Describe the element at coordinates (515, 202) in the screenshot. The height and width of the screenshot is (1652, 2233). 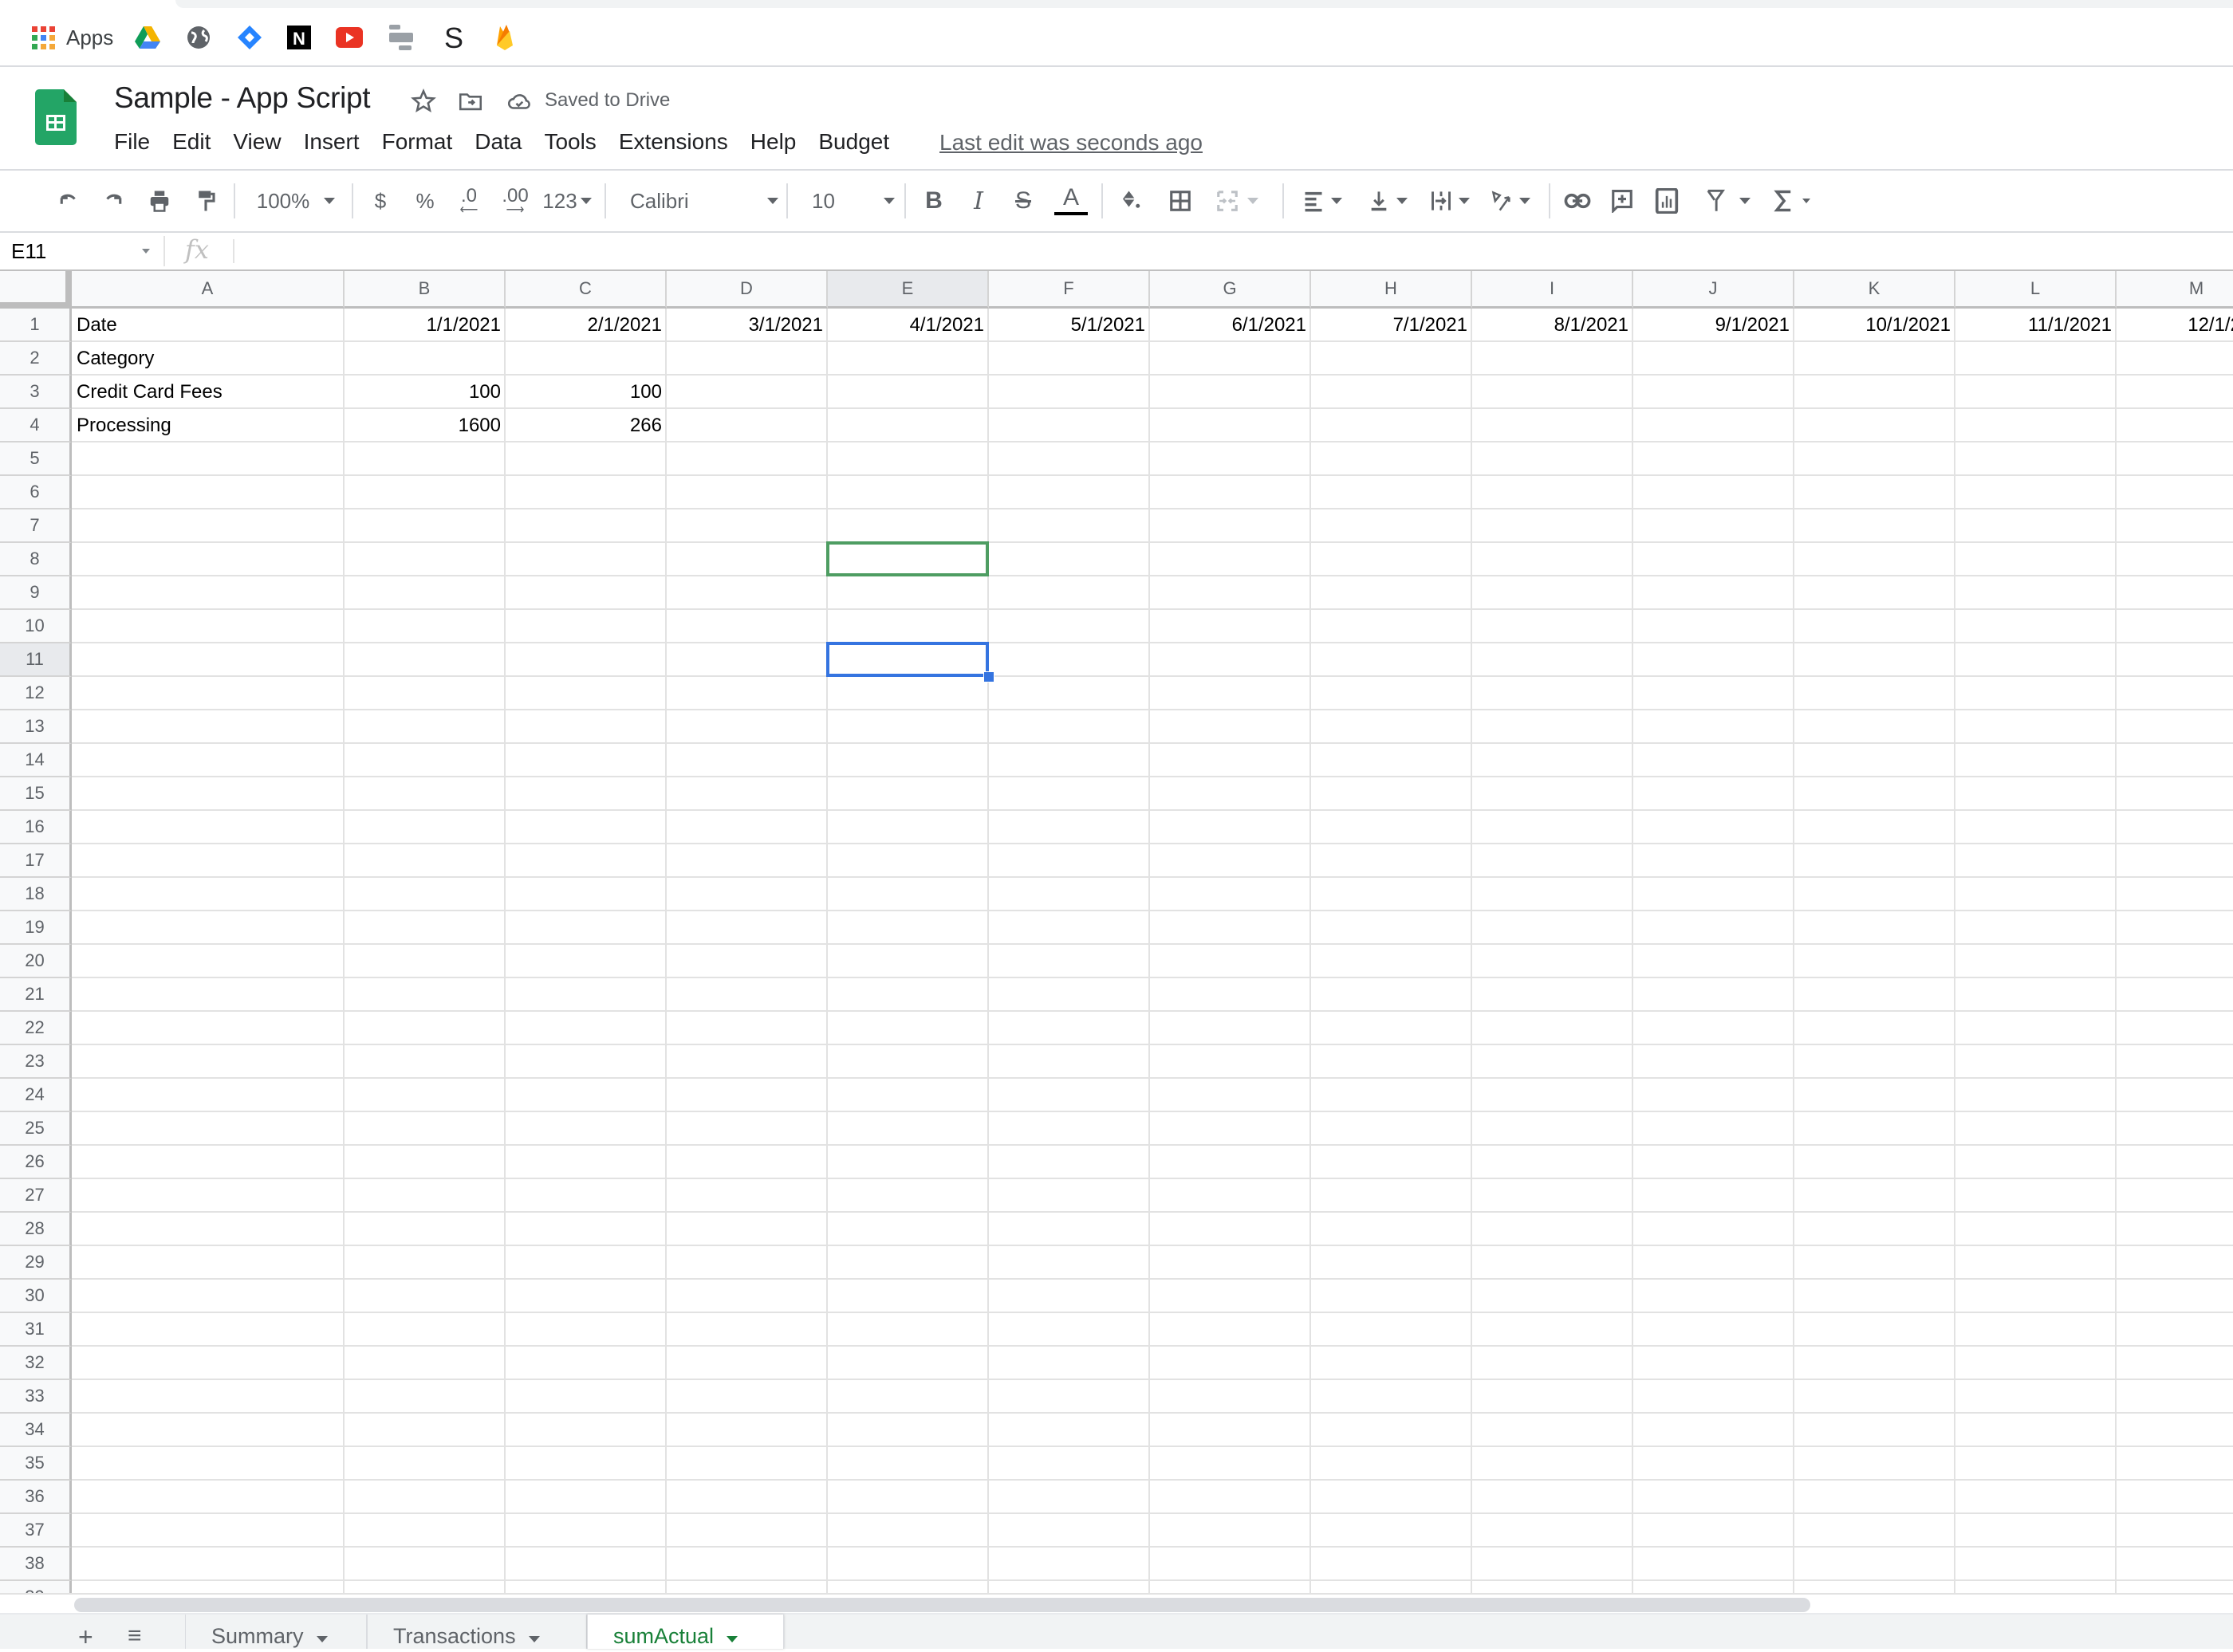
I see `increase-decimal-button: .00 ⟶` at that location.